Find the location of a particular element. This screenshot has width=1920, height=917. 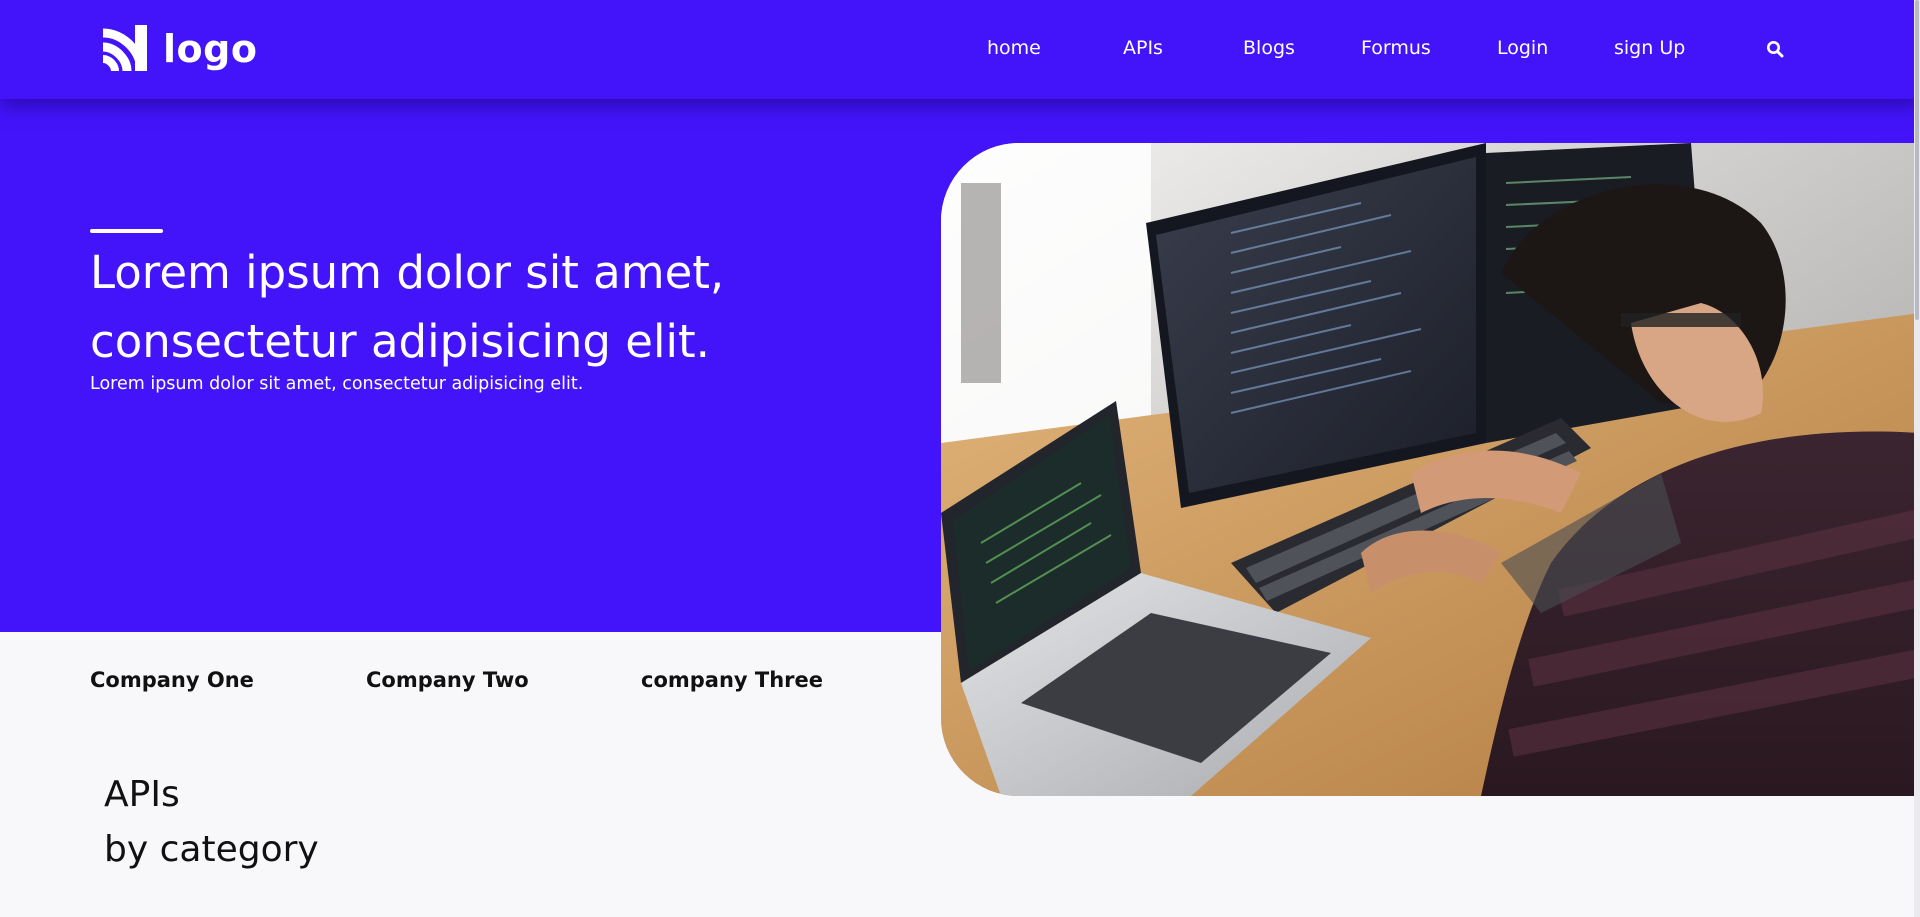

page-scrollbar is located at coordinates (1917, 458).